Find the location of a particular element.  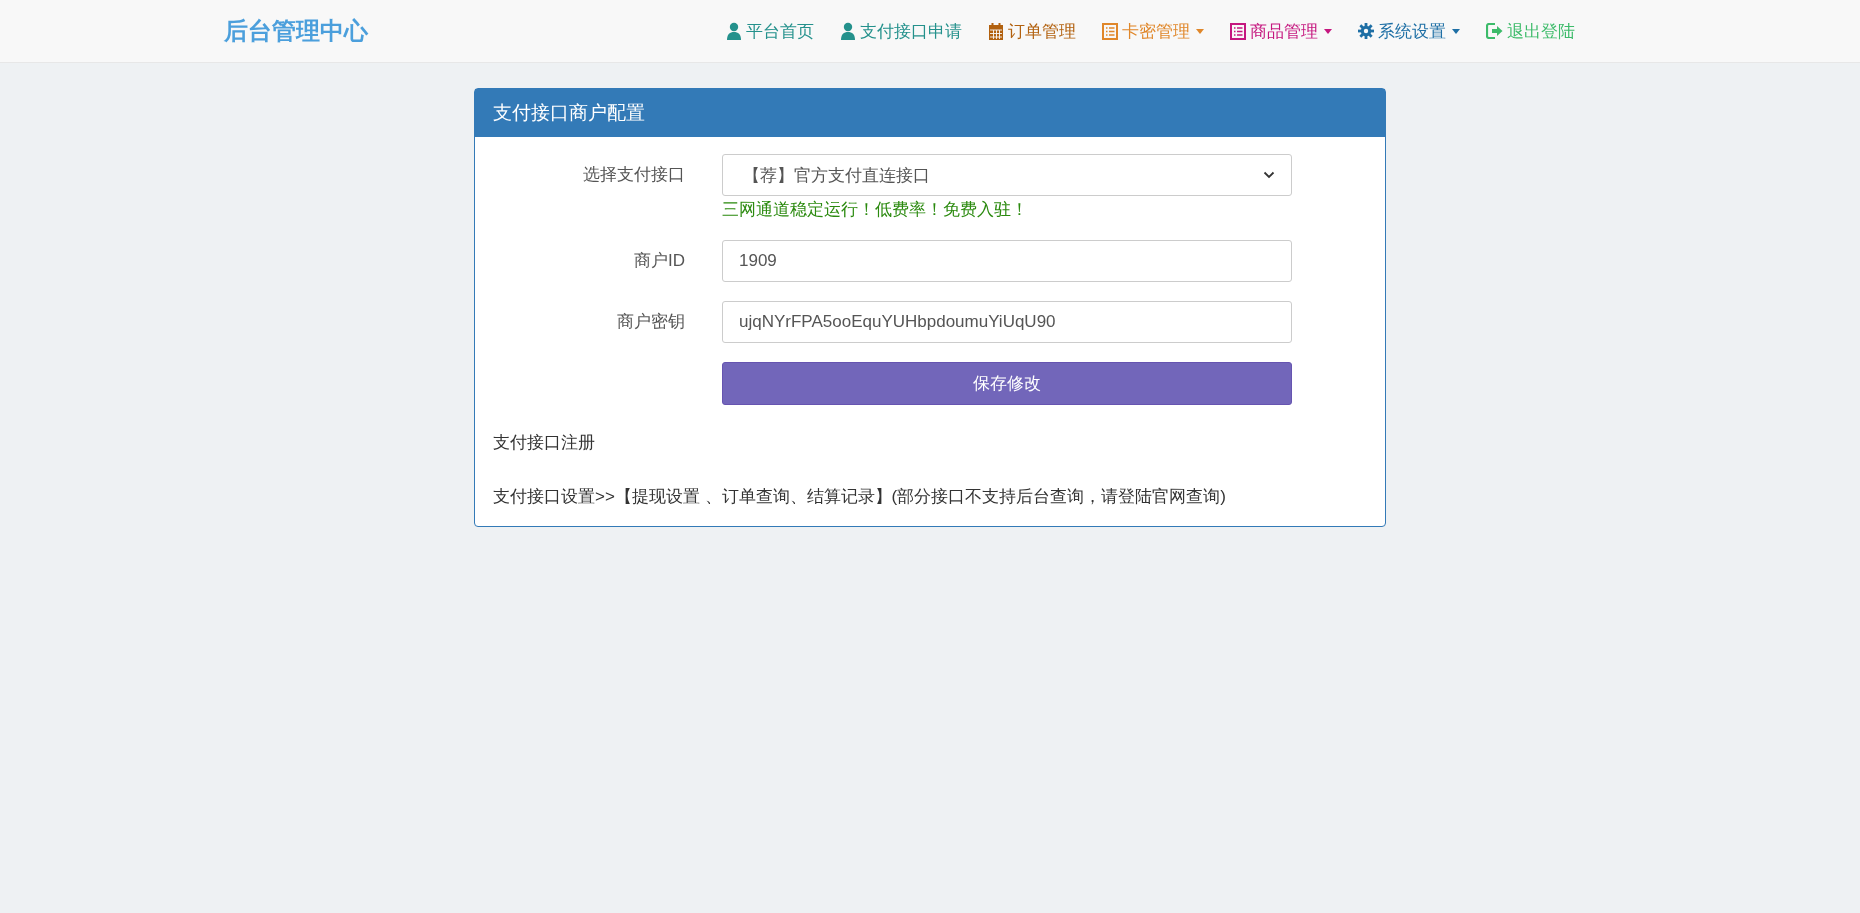

input-field: ujqNYrFPA5ooEquYUHbpdoumuYiUqU90 is located at coordinates (1007, 322).